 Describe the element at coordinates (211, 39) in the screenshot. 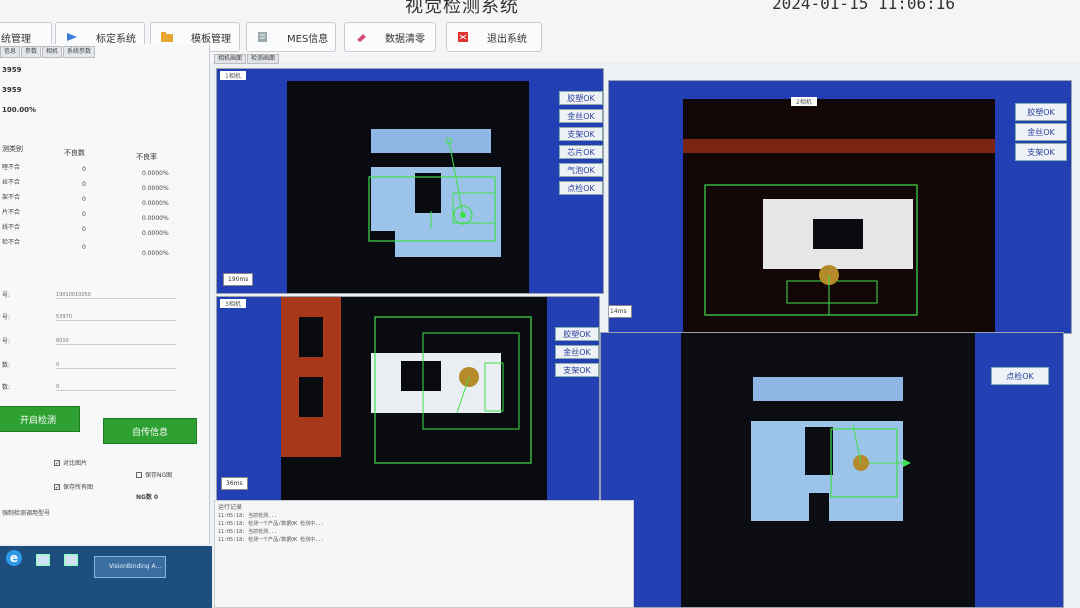

I see `template-management-label: 模板管理` at that location.